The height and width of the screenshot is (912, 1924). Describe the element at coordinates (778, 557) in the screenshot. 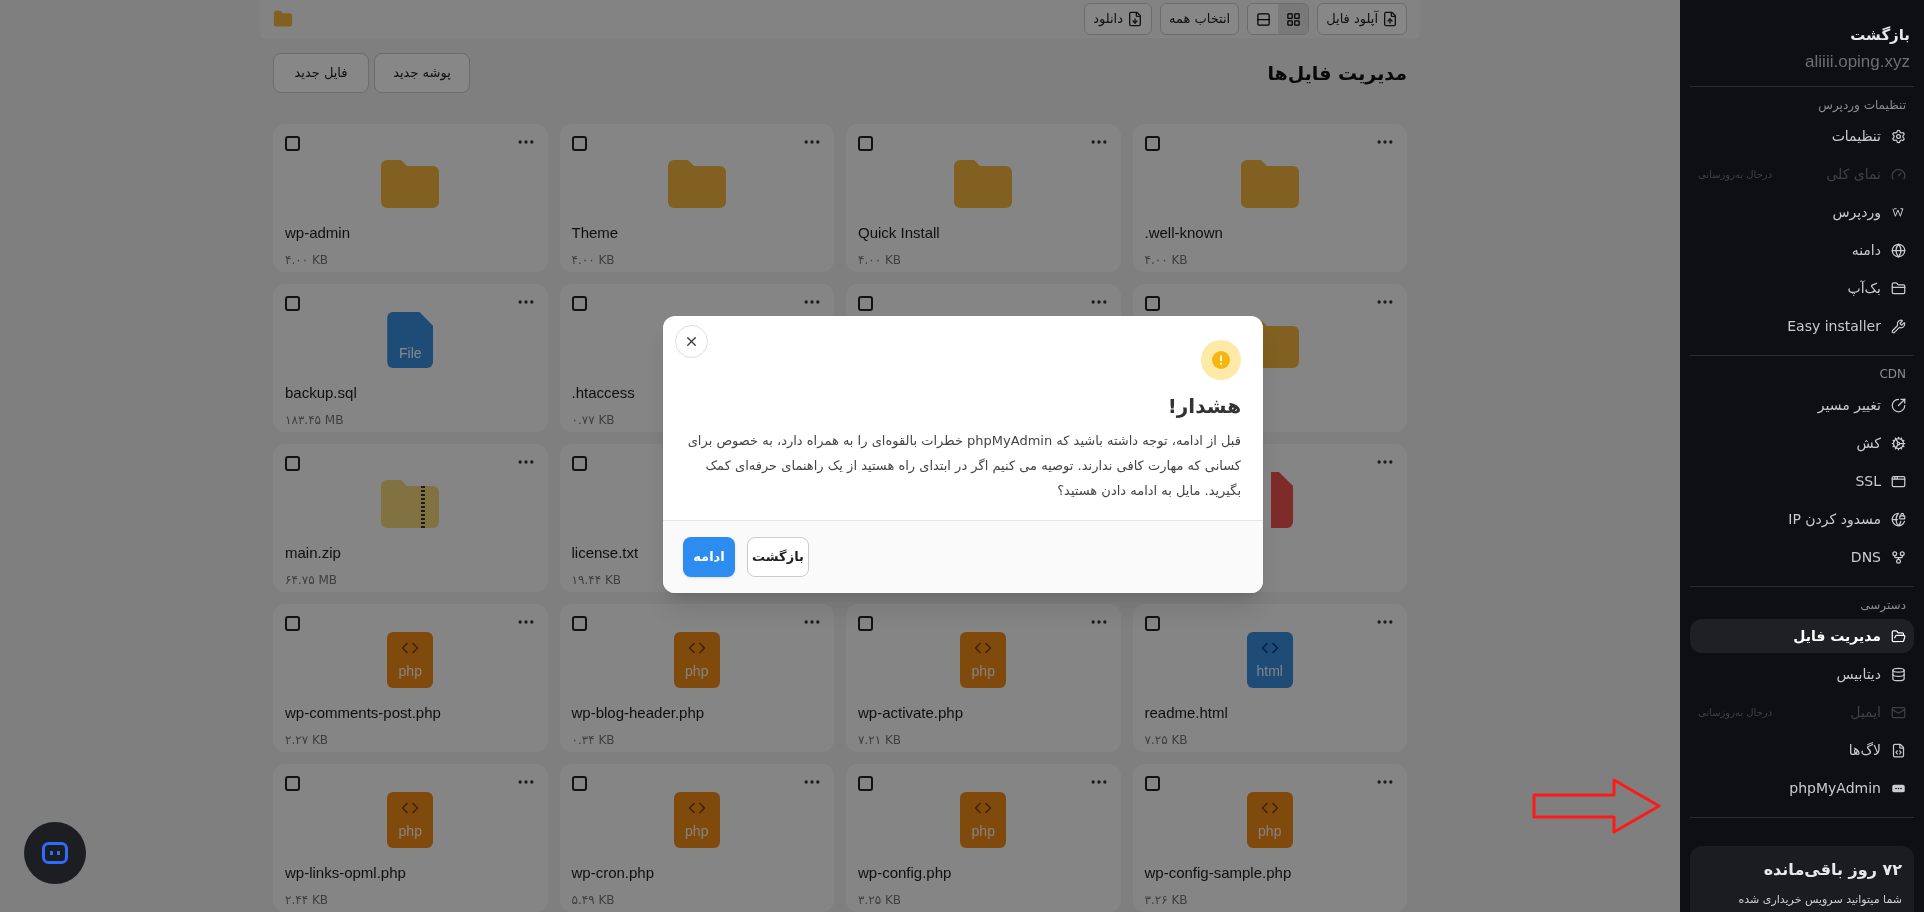

I see `back-button: بازگشت` at that location.